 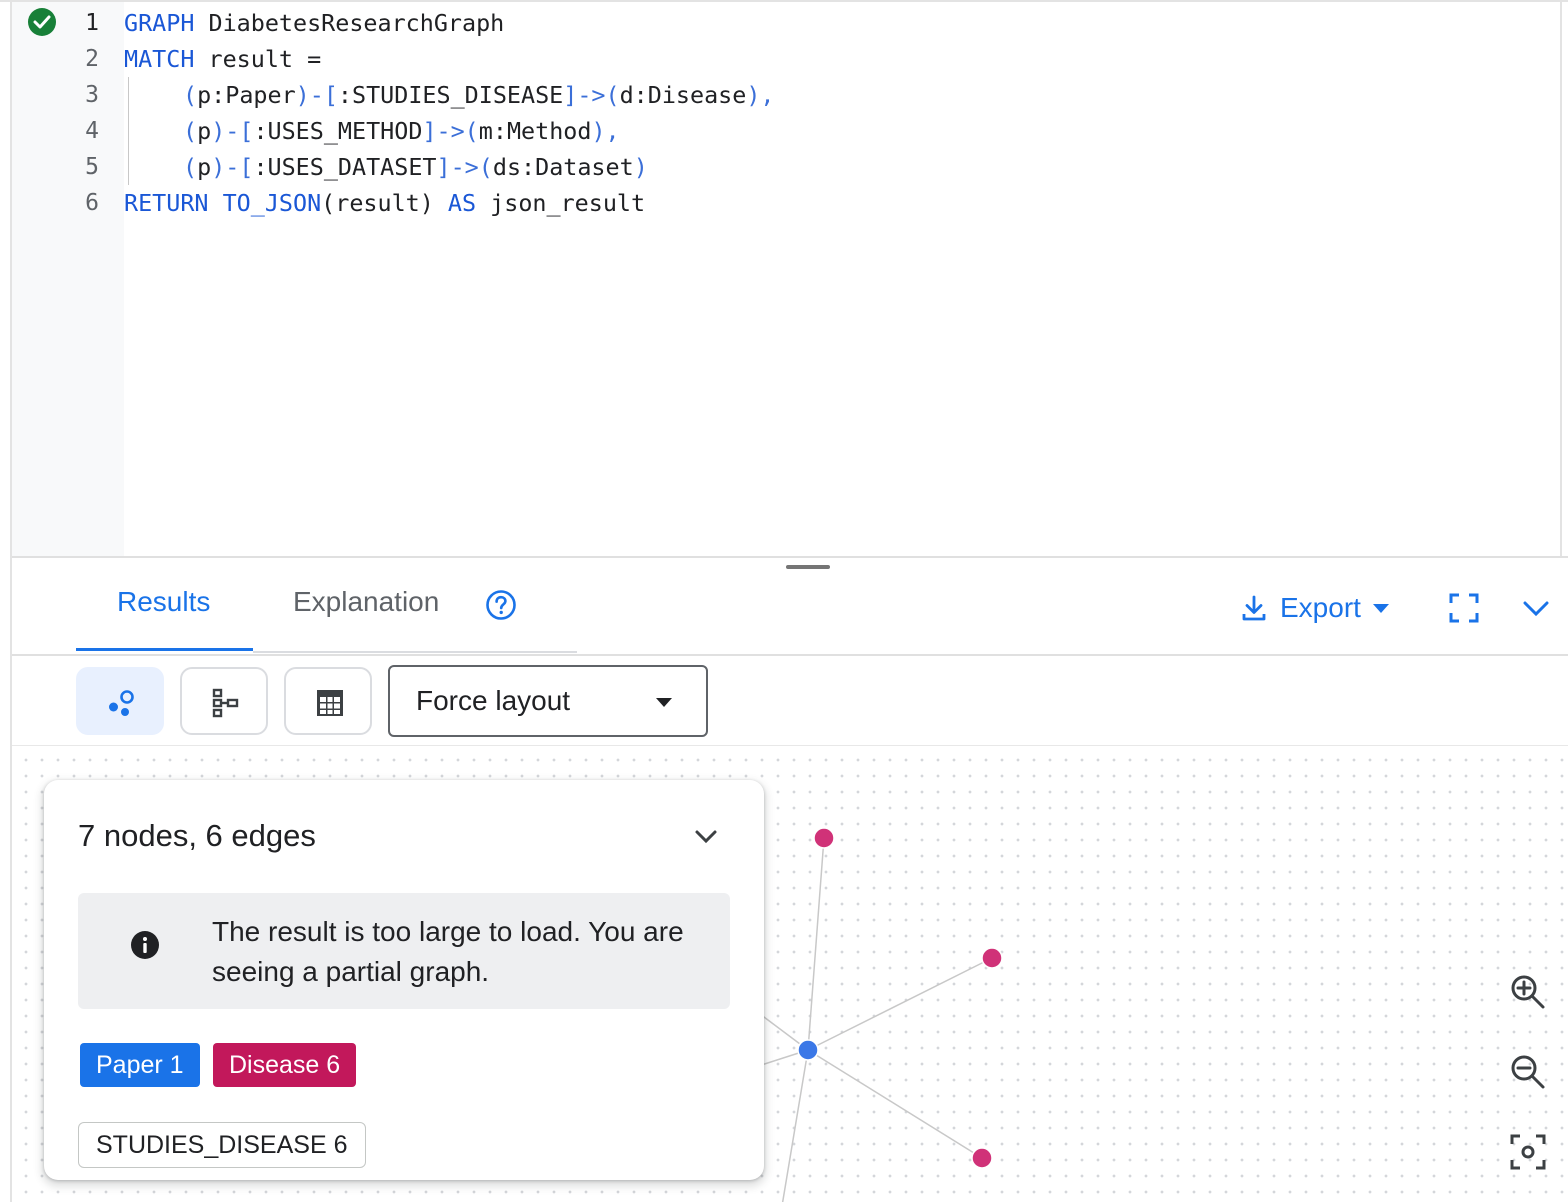 I want to click on graph-view-button, so click(x=120, y=701).